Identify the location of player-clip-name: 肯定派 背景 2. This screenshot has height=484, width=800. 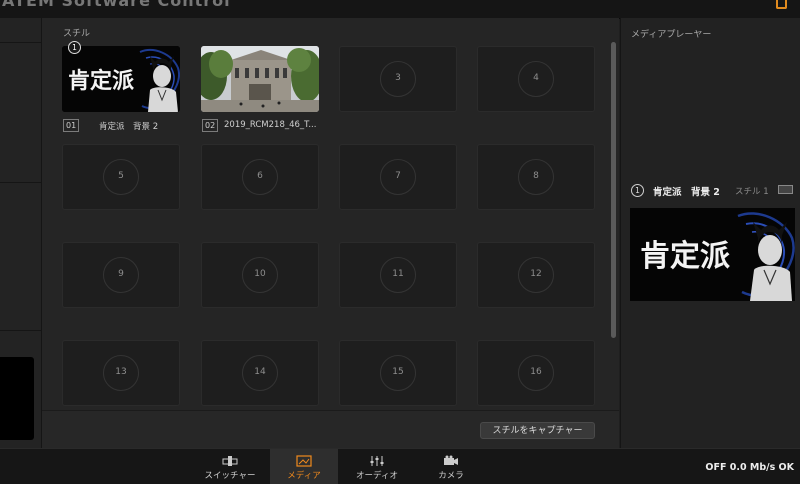
(686, 192).